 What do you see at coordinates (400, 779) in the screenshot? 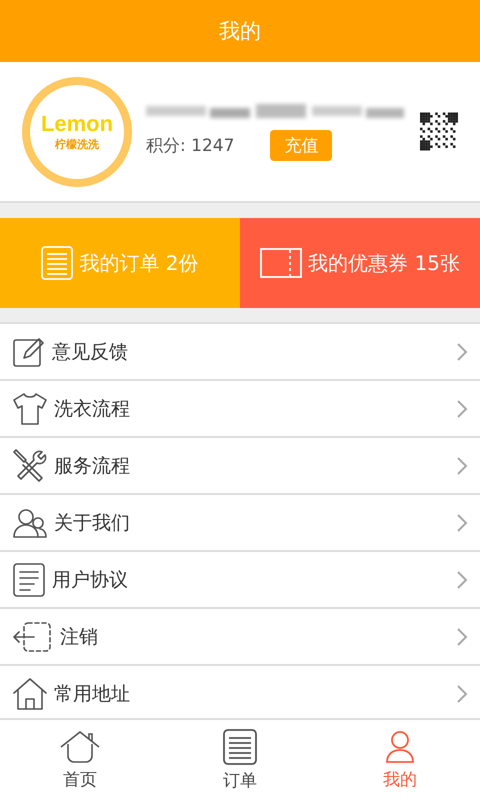
I see `tab-label: 我的` at bounding box center [400, 779].